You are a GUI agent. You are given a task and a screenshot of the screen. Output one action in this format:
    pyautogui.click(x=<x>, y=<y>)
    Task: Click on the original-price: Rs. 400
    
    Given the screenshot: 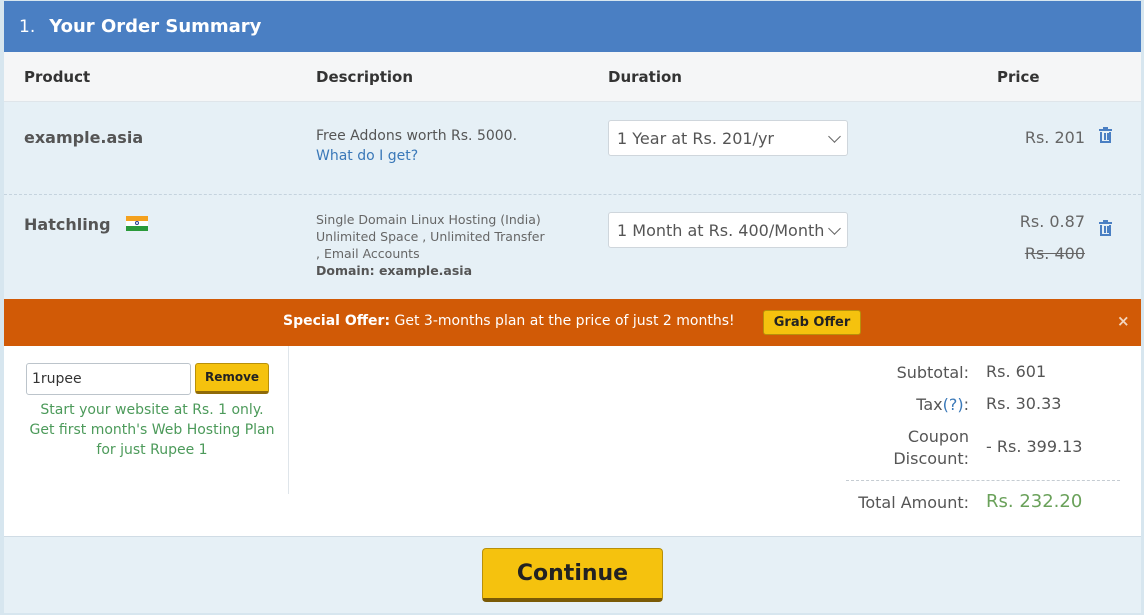 What is the action you would take?
    pyautogui.click(x=1054, y=253)
    